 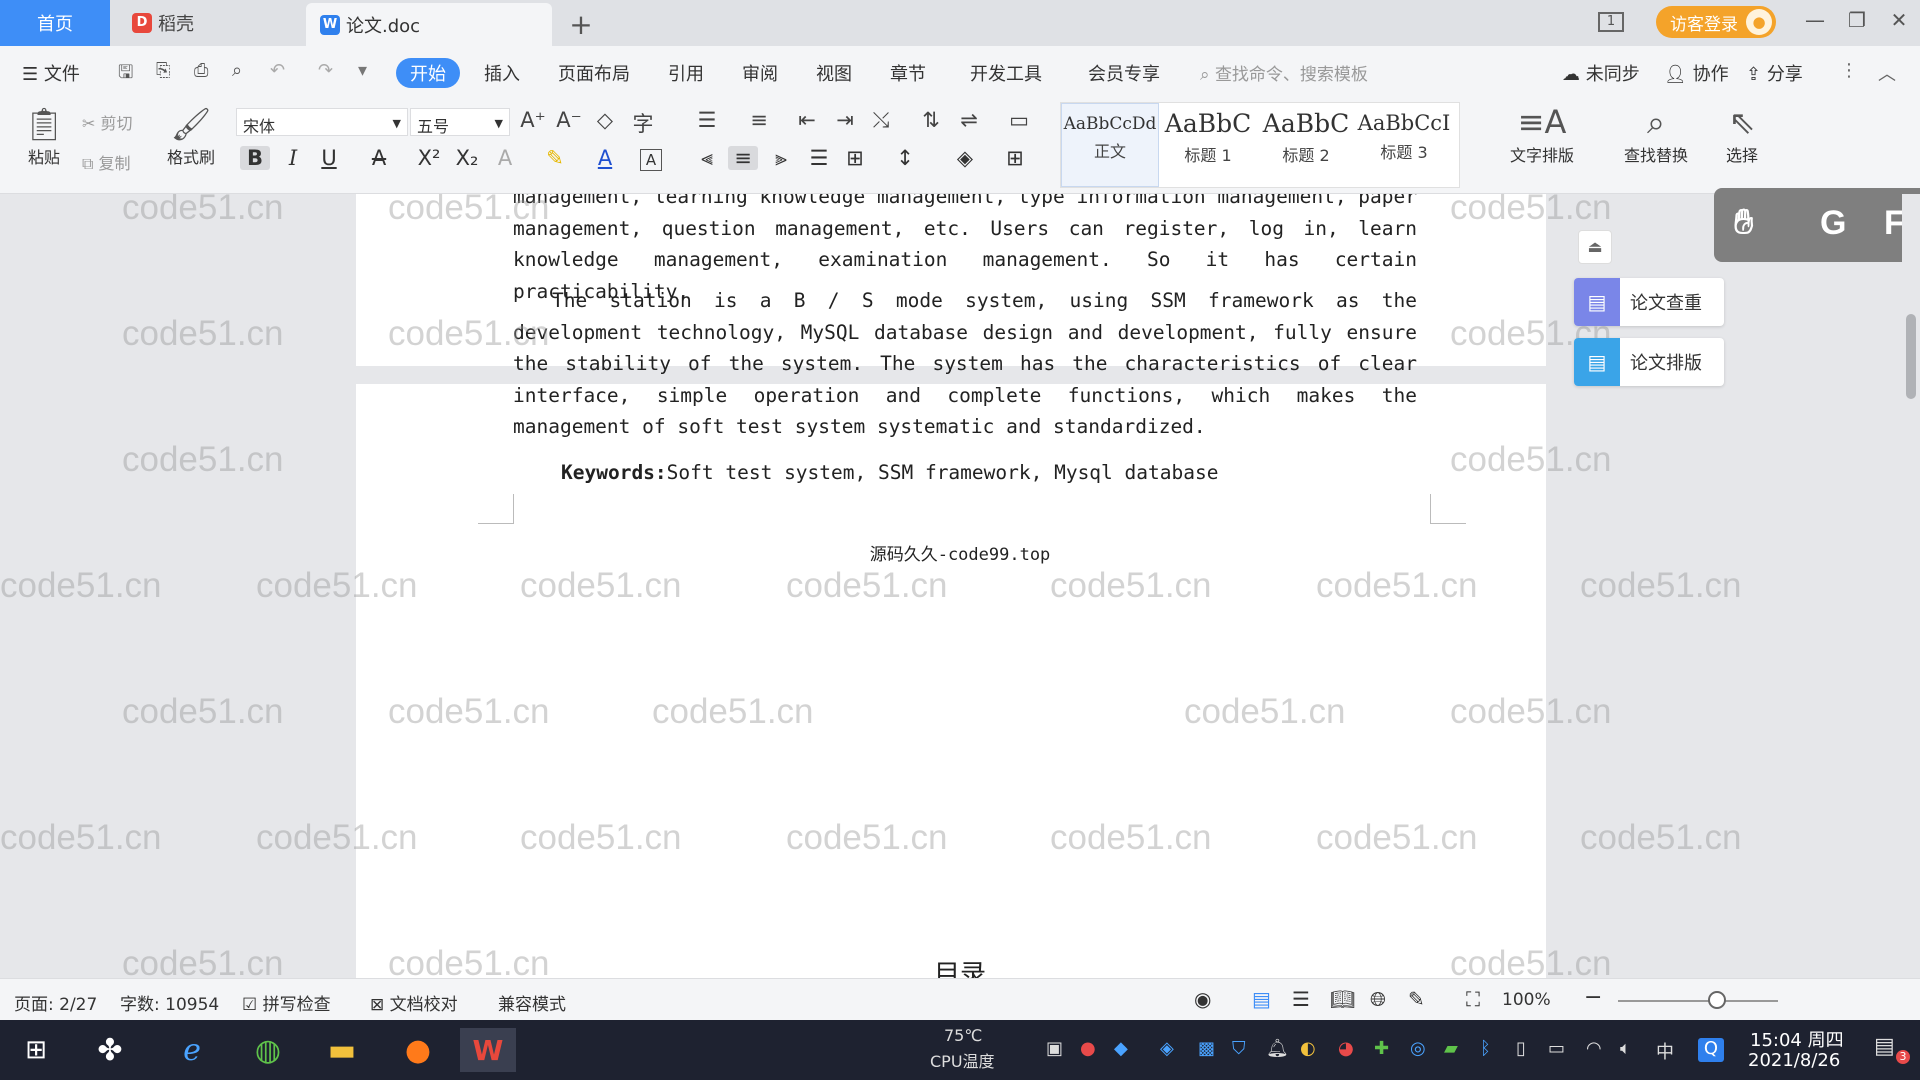 I want to click on tray-app-icon: ◐, so click(x=1308, y=1048).